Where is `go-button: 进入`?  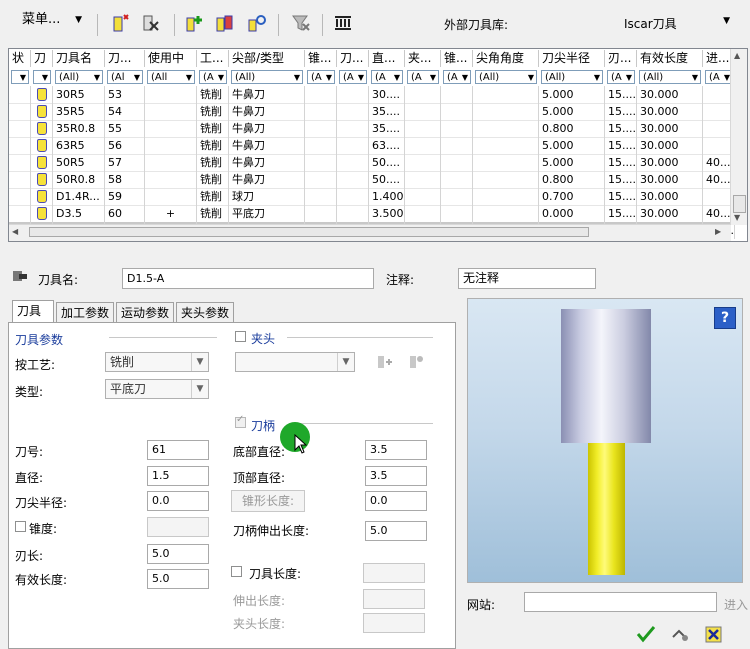
go-button: 进入 is located at coordinates (736, 604).